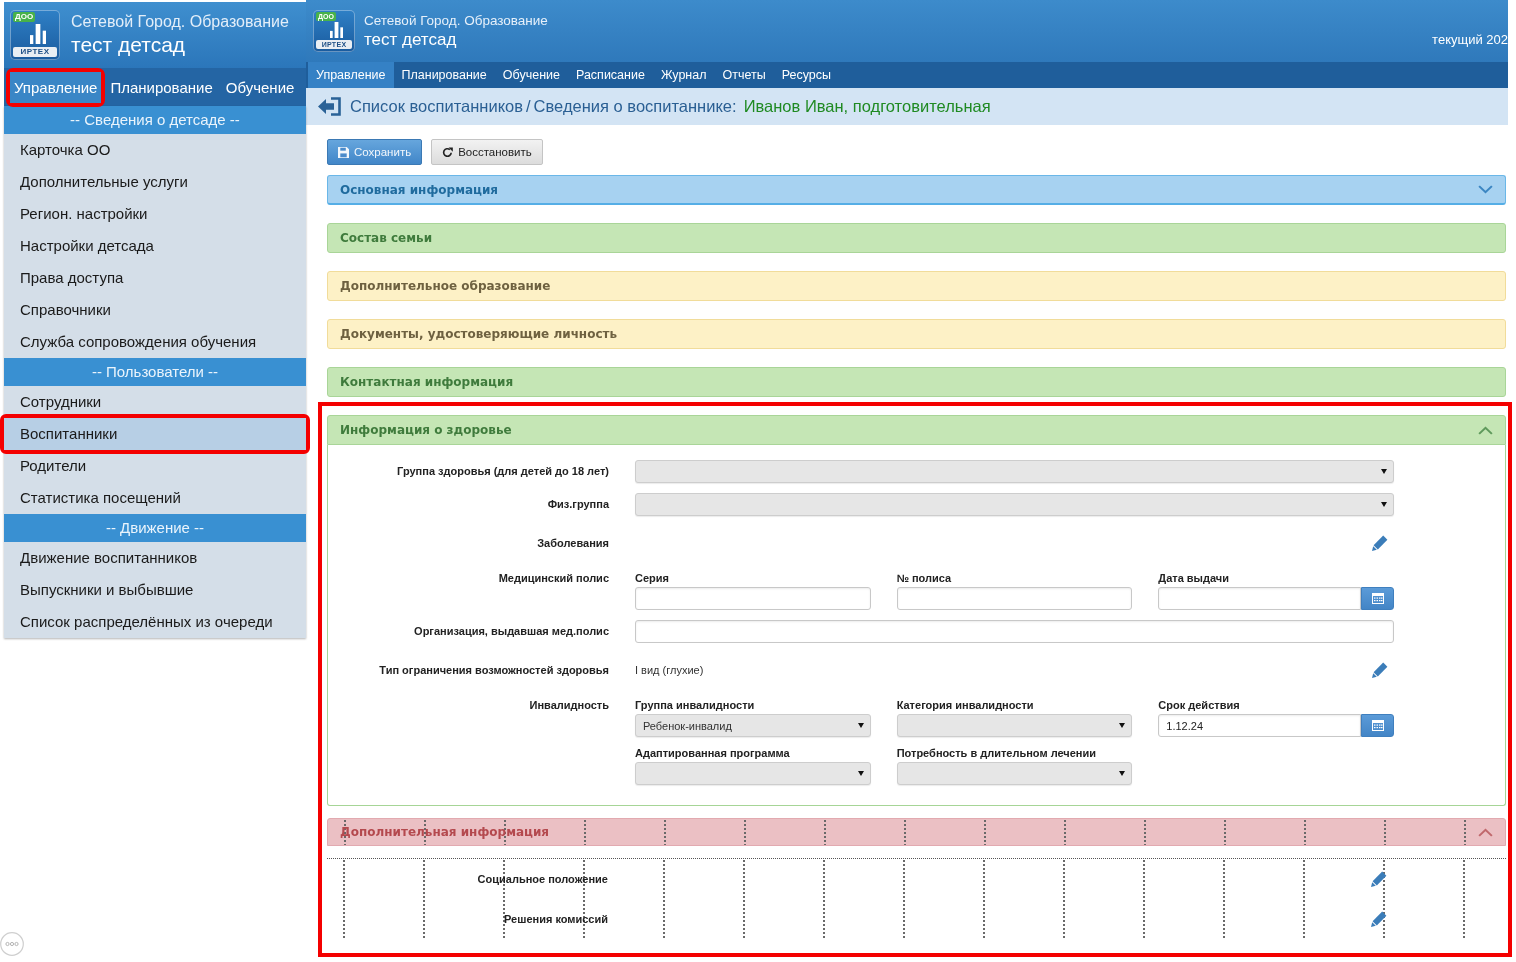 This screenshot has width=1516, height=962. What do you see at coordinates (610, 75) in the screenshot?
I see `menu-tab: Расписание` at bounding box center [610, 75].